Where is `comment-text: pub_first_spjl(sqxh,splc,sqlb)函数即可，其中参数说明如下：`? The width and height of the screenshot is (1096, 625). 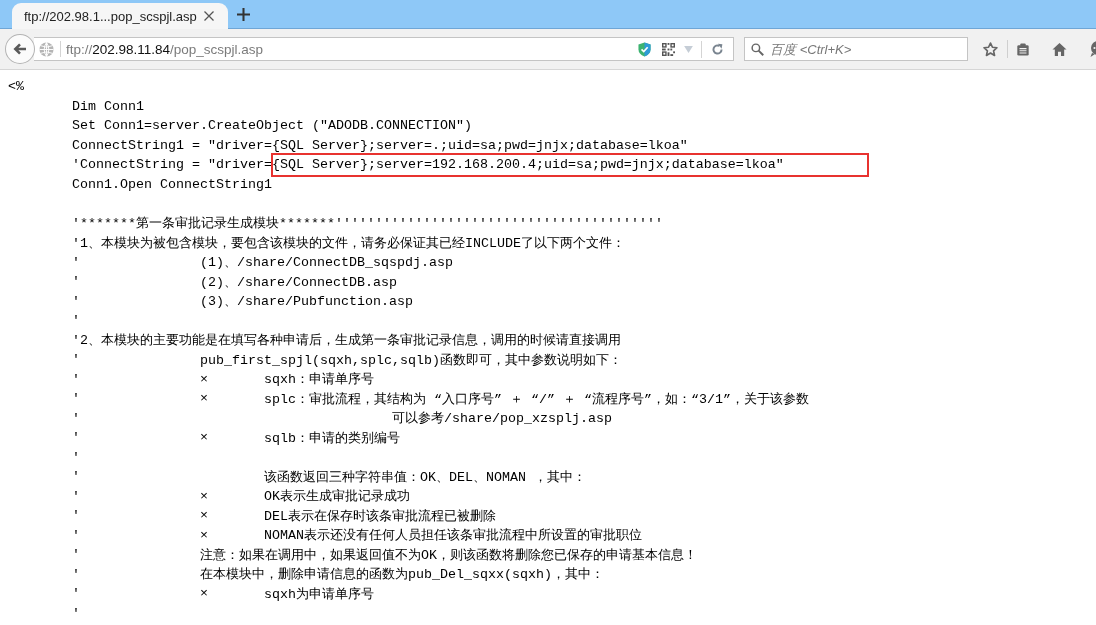 comment-text: pub_first_spjl(sqxh,splc,sqlb)函数即可，其中参数说明如下： is located at coordinates (411, 360).